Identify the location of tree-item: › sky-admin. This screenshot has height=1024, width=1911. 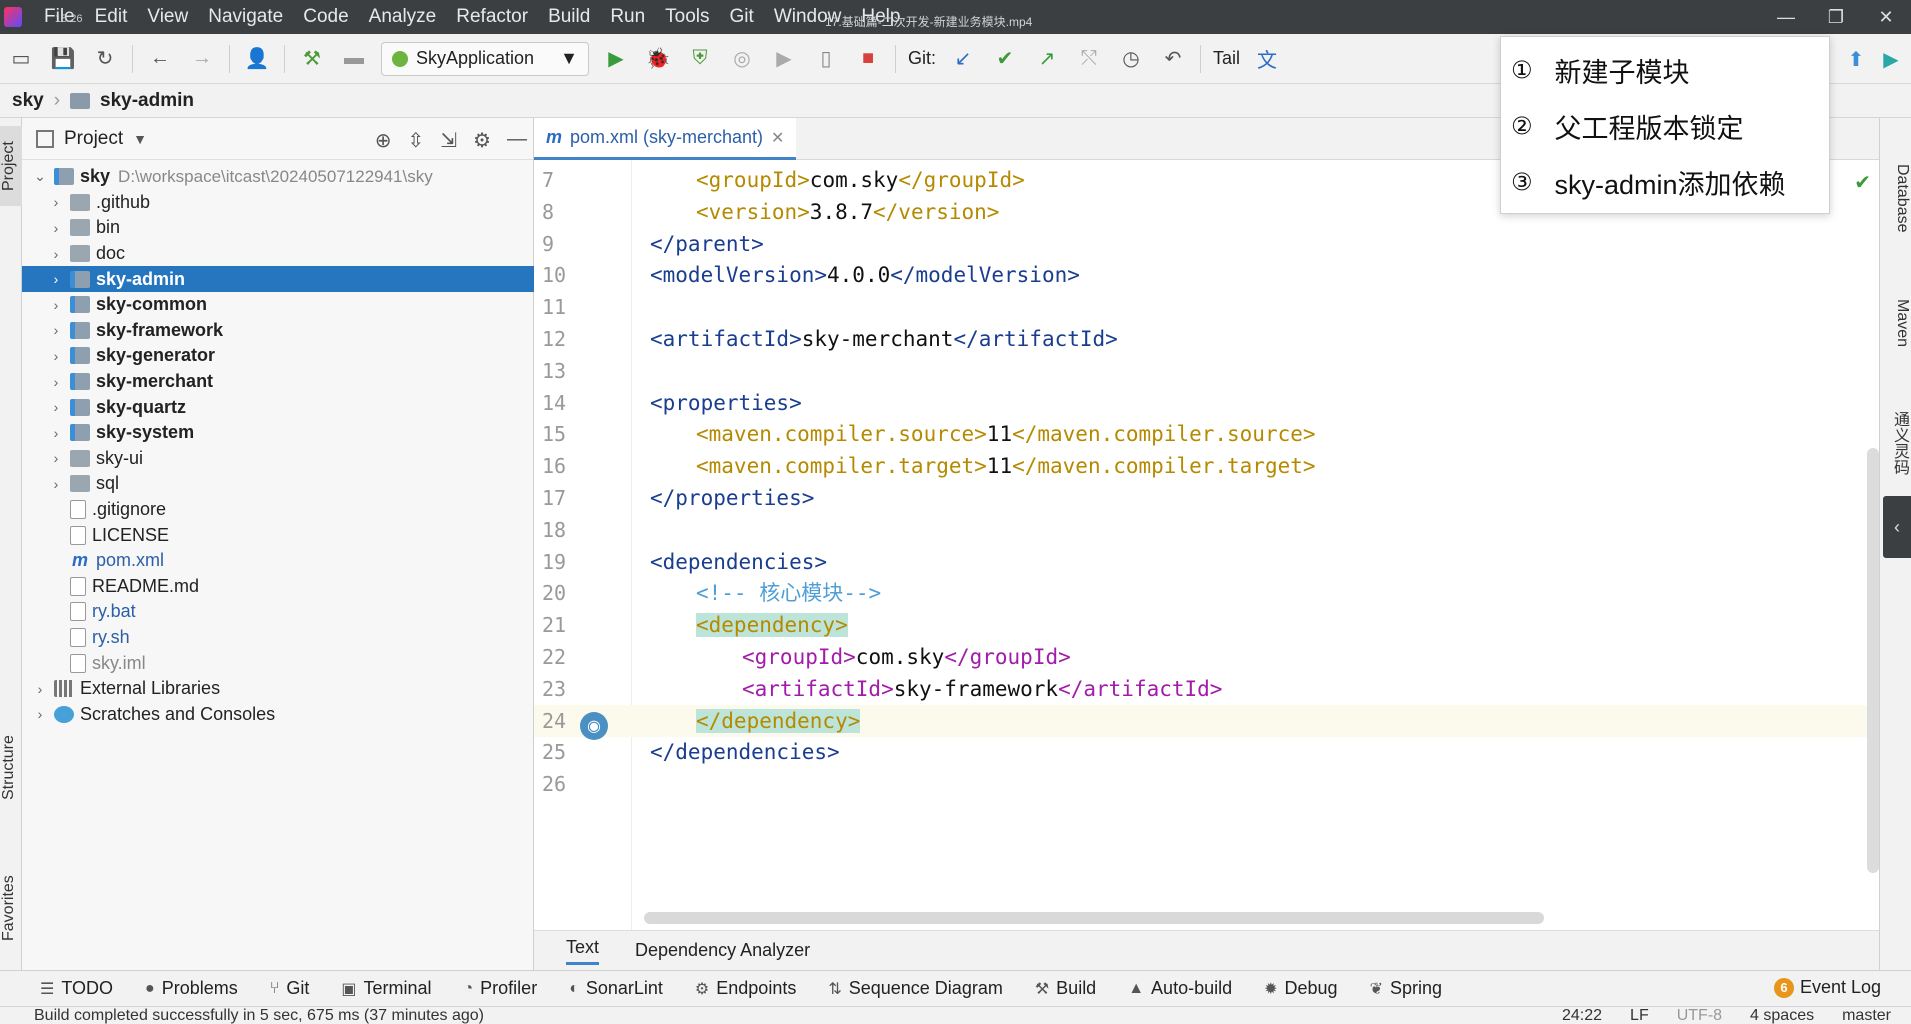
(278, 279).